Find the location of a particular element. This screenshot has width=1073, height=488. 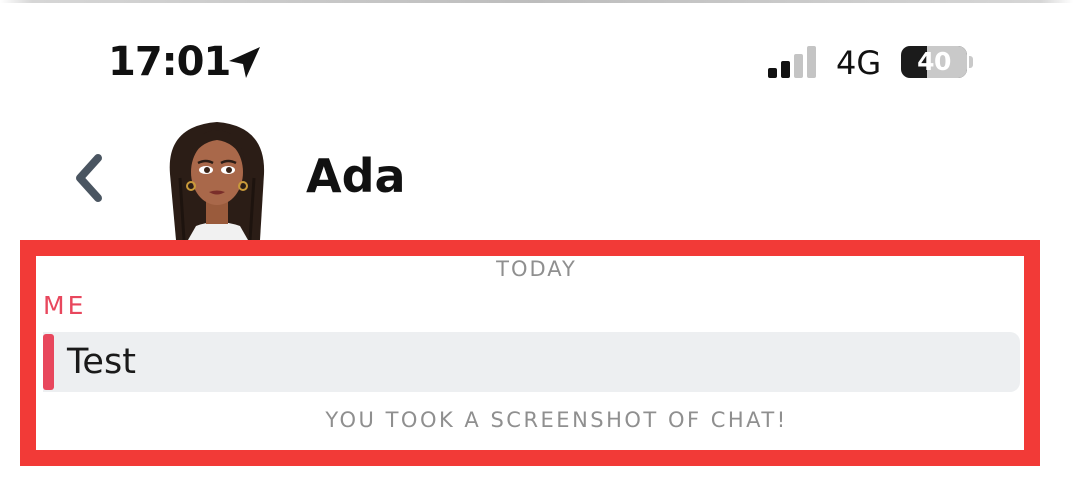

bitmoji-avatar is located at coordinates (217, 179).